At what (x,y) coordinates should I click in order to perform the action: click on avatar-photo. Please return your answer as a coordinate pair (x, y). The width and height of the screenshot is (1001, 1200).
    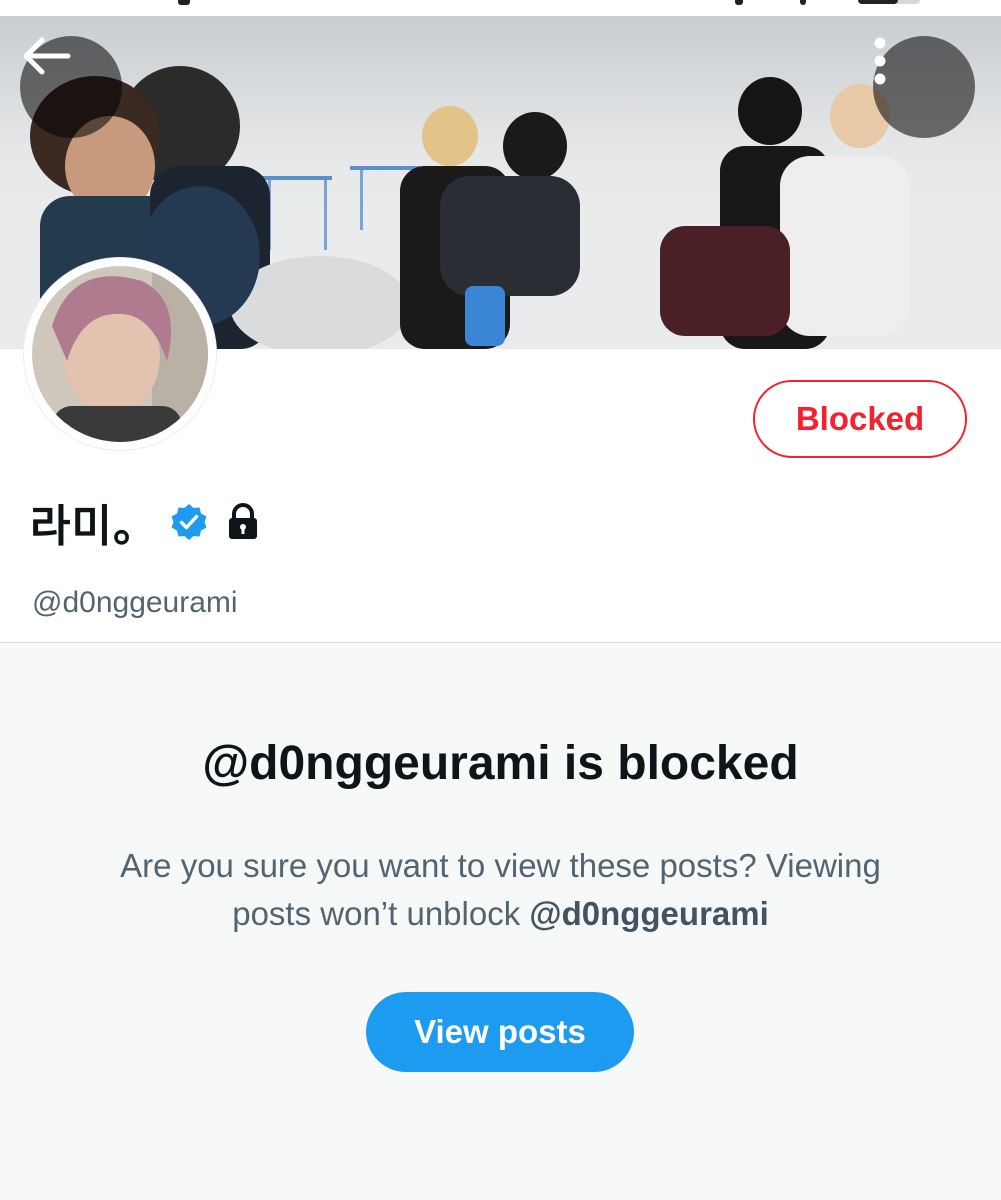
    Looking at the image, I should click on (120, 354).